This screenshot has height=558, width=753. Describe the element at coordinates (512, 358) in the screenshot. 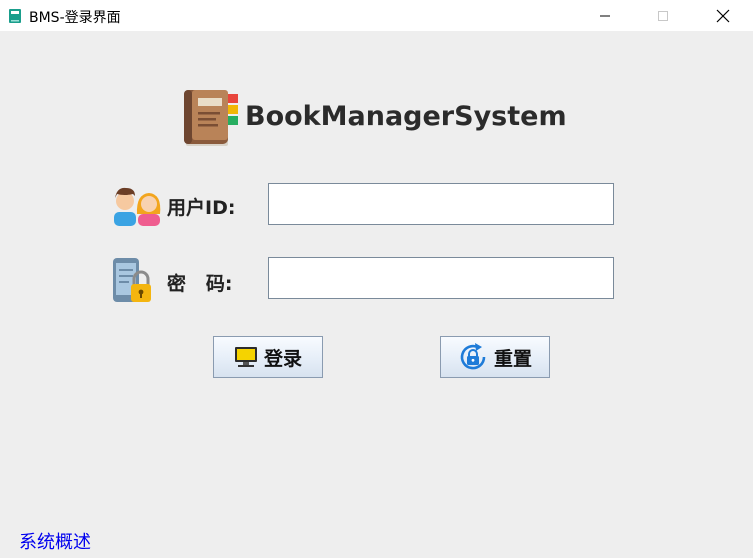

I see `reset-button-label: 重置` at that location.